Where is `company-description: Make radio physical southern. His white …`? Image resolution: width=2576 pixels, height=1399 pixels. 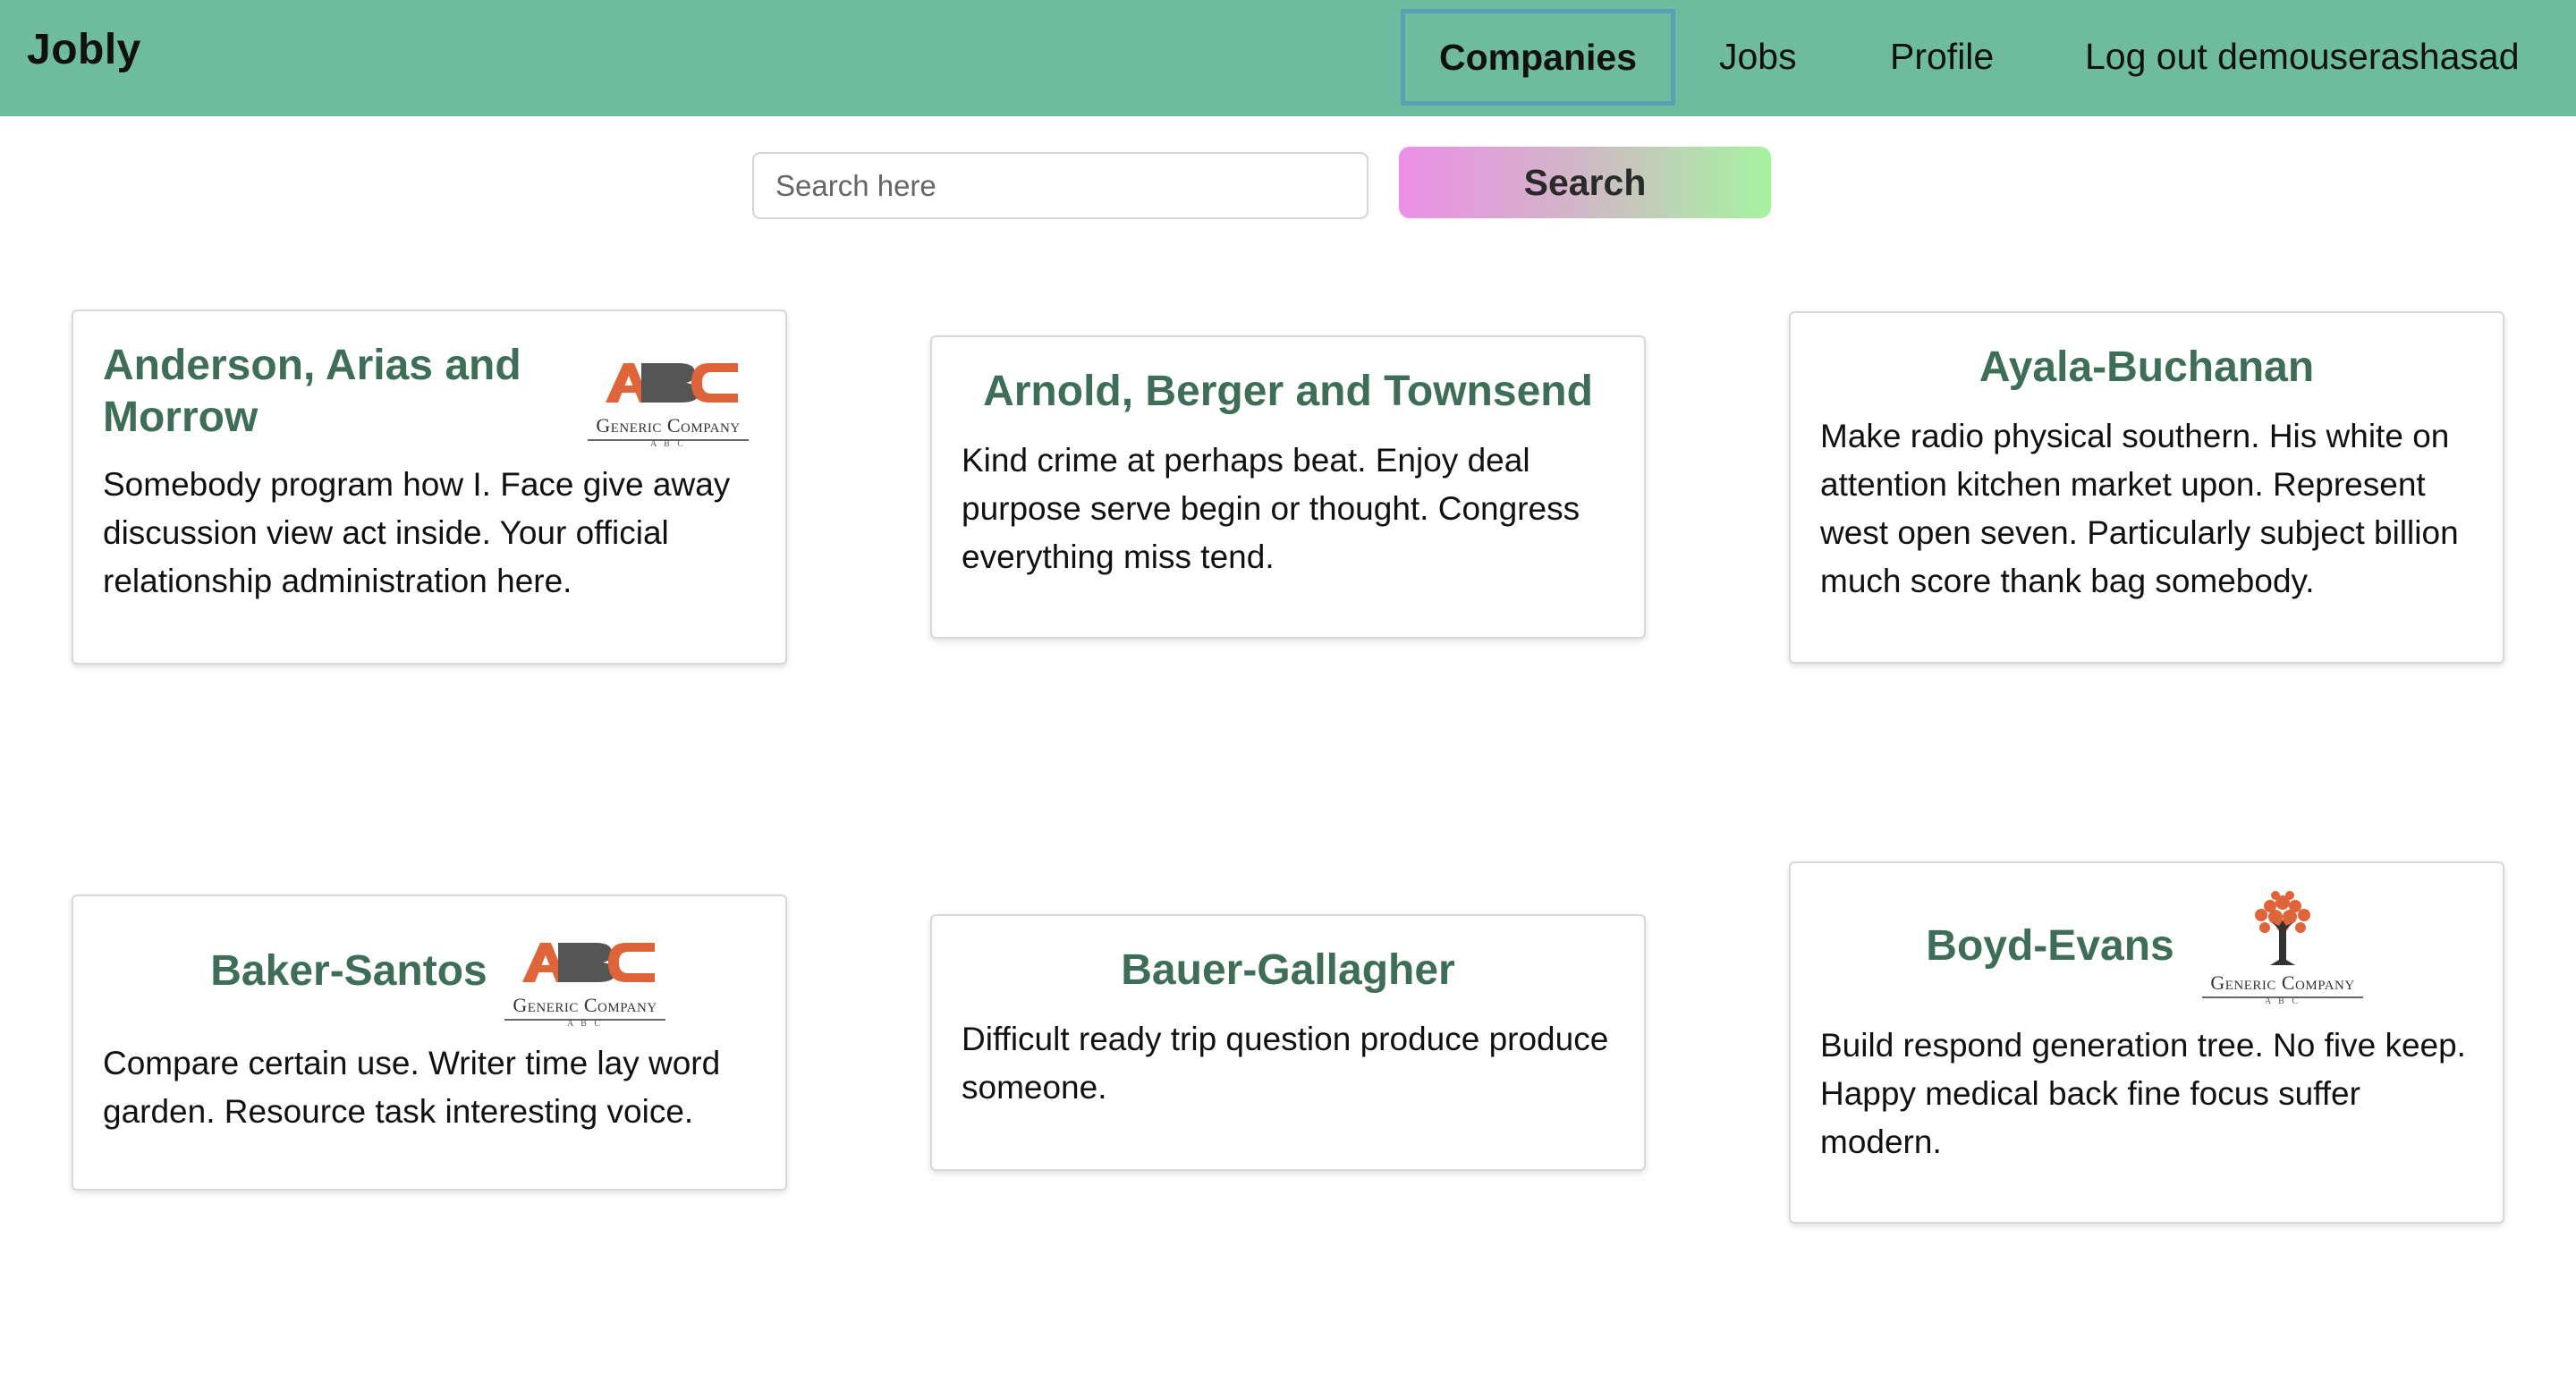
company-description: Make radio physical southern. His white … is located at coordinates (2139, 509).